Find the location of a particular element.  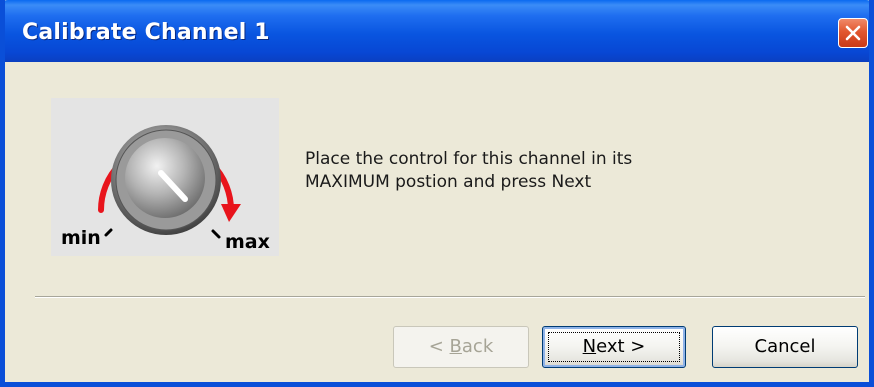

back-button-prefix: < is located at coordinates (439, 346).